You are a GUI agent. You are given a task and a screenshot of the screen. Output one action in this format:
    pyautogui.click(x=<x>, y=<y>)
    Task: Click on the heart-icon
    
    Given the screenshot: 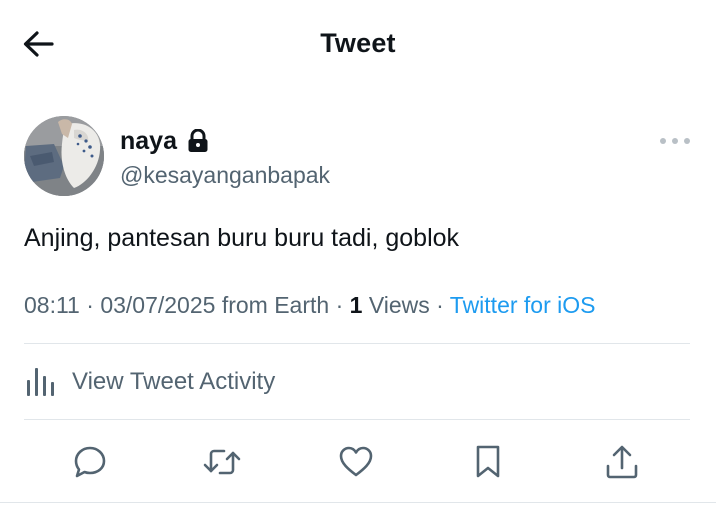 What is the action you would take?
    pyautogui.click(x=356, y=461)
    